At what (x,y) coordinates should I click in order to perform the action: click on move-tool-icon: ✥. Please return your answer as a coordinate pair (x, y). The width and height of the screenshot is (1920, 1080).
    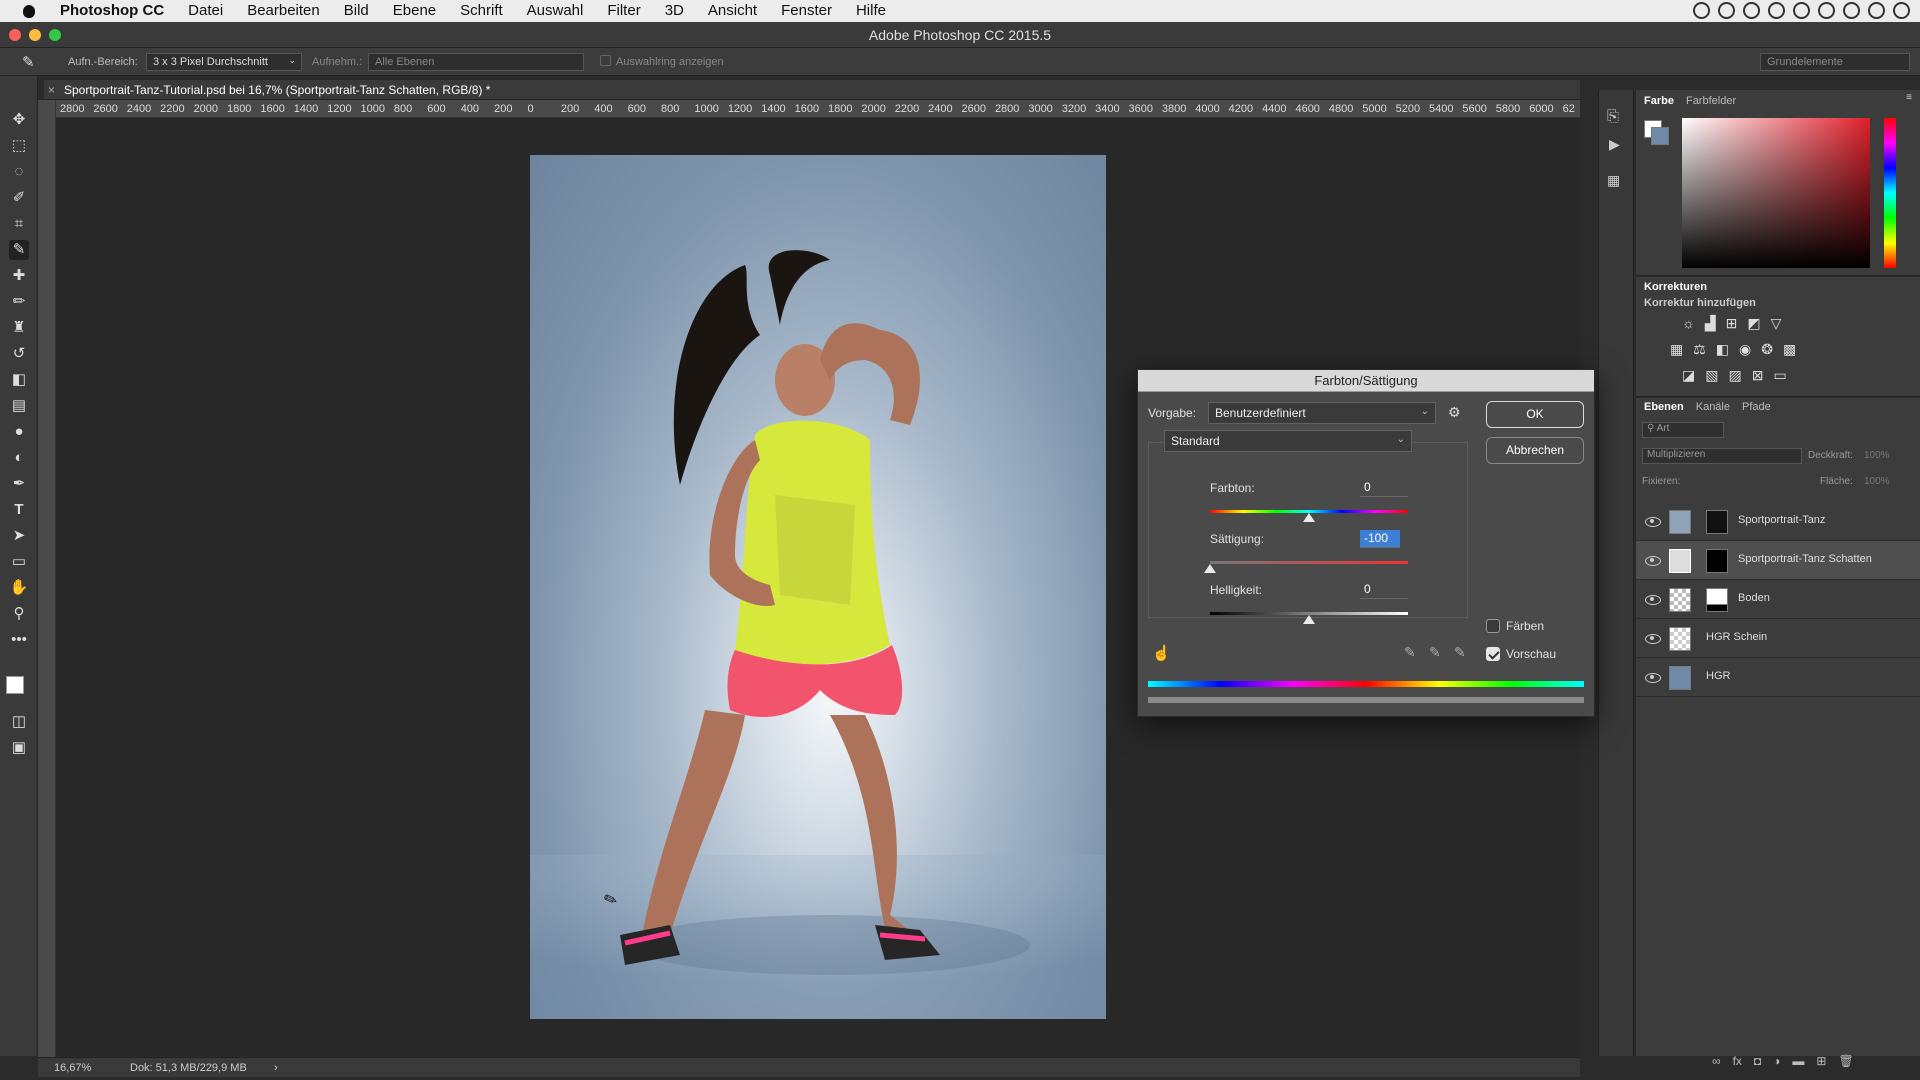
    Looking at the image, I should click on (19, 120).